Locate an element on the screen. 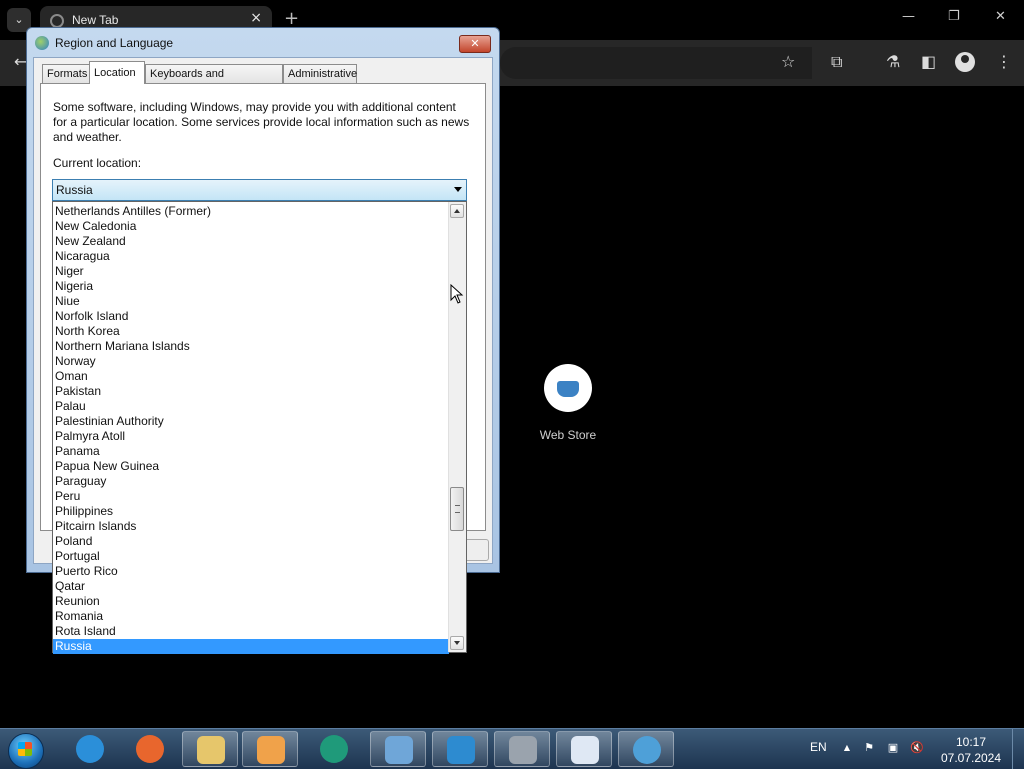 The width and height of the screenshot is (1024, 769). taskbar-app-region-globe is located at coordinates (646, 749).